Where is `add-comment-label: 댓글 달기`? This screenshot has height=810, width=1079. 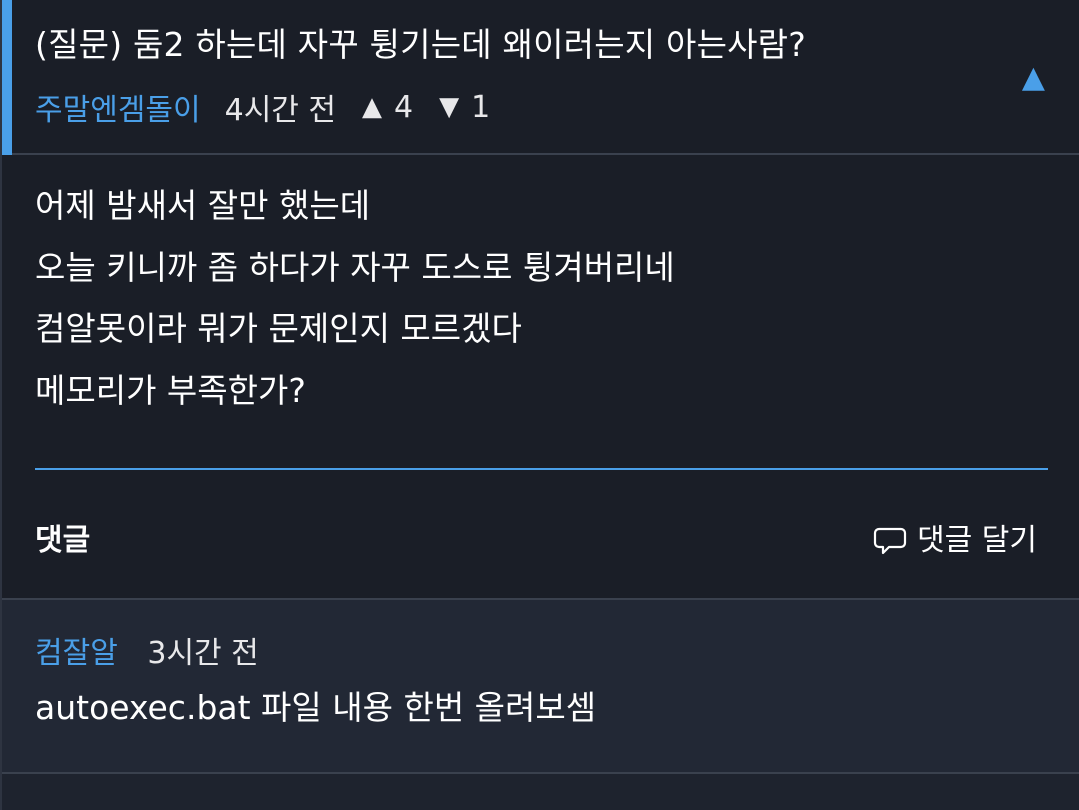 add-comment-label: 댓글 달기 is located at coordinates (977, 540).